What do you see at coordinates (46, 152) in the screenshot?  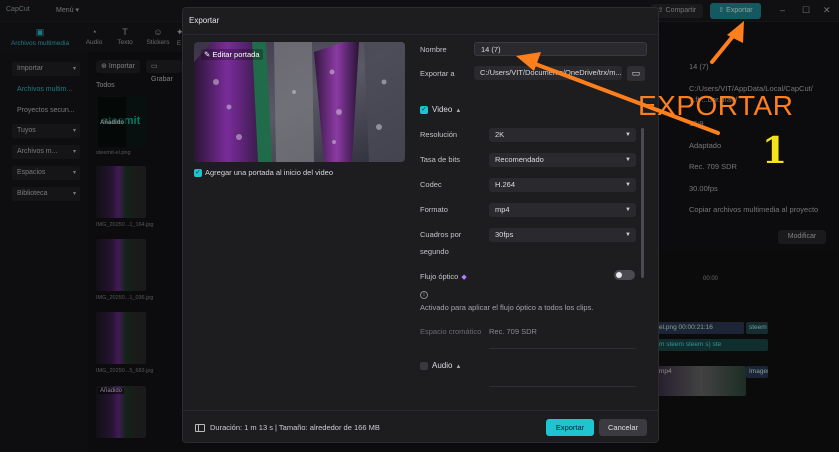 I see `sidebar-item-archivos: Archivos m... ▾` at bounding box center [46, 152].